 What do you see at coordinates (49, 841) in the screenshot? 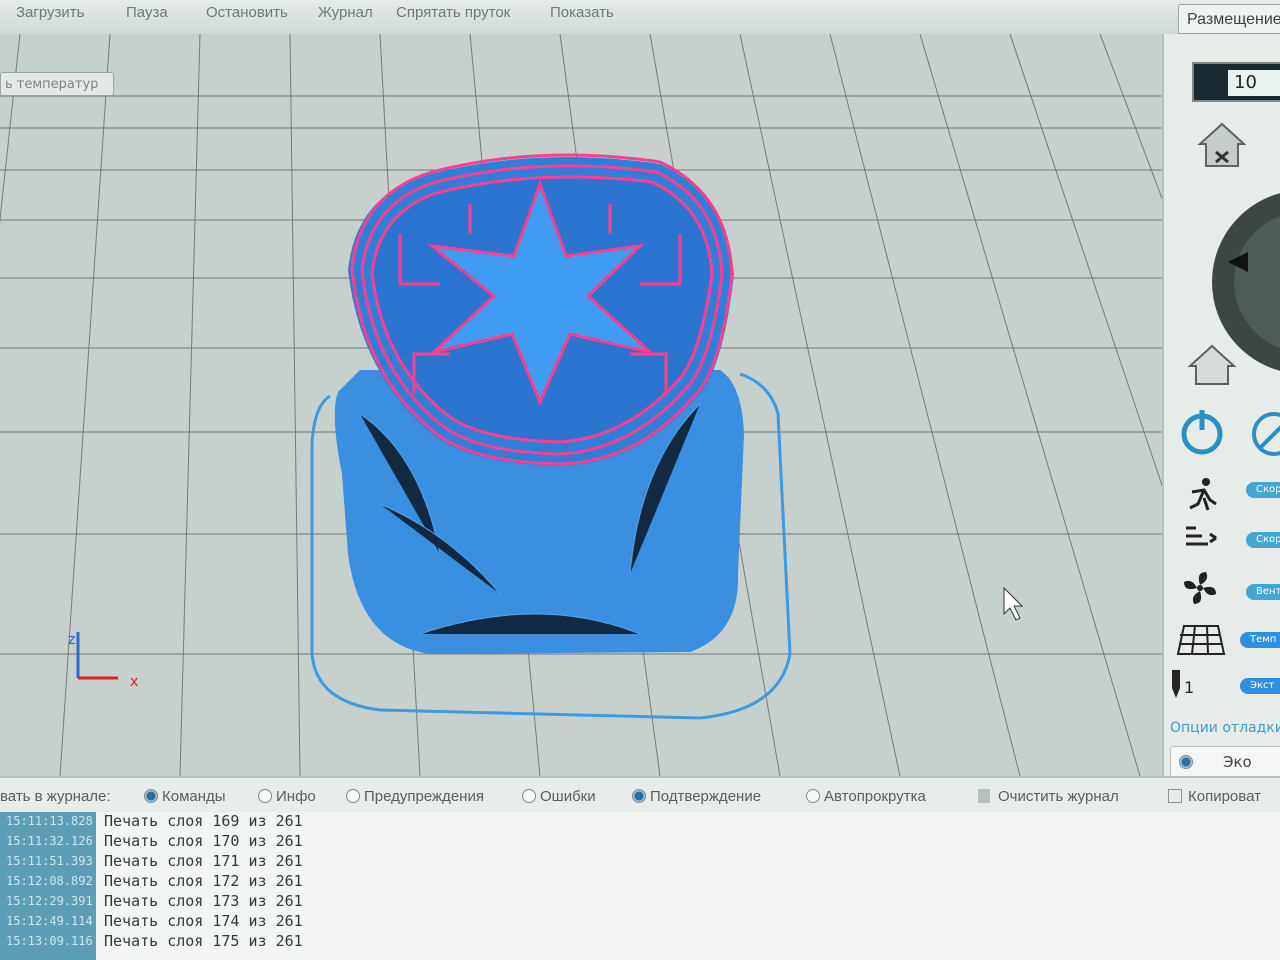
I see `log-time: 15:11:32.126` at bounding box center [49, 841].